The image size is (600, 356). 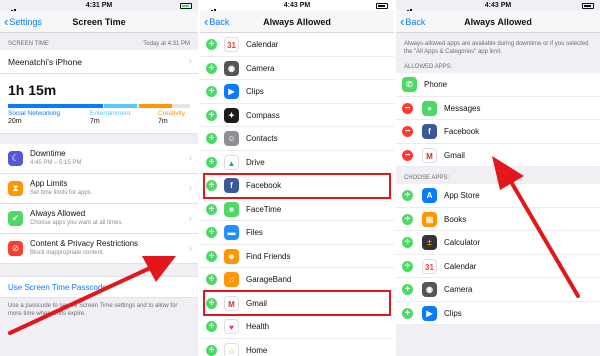 What do you see at coordinates (92, 295) in the screenshot?
I see `arrow-to-always-allowed` at bounding box center [92, 295].